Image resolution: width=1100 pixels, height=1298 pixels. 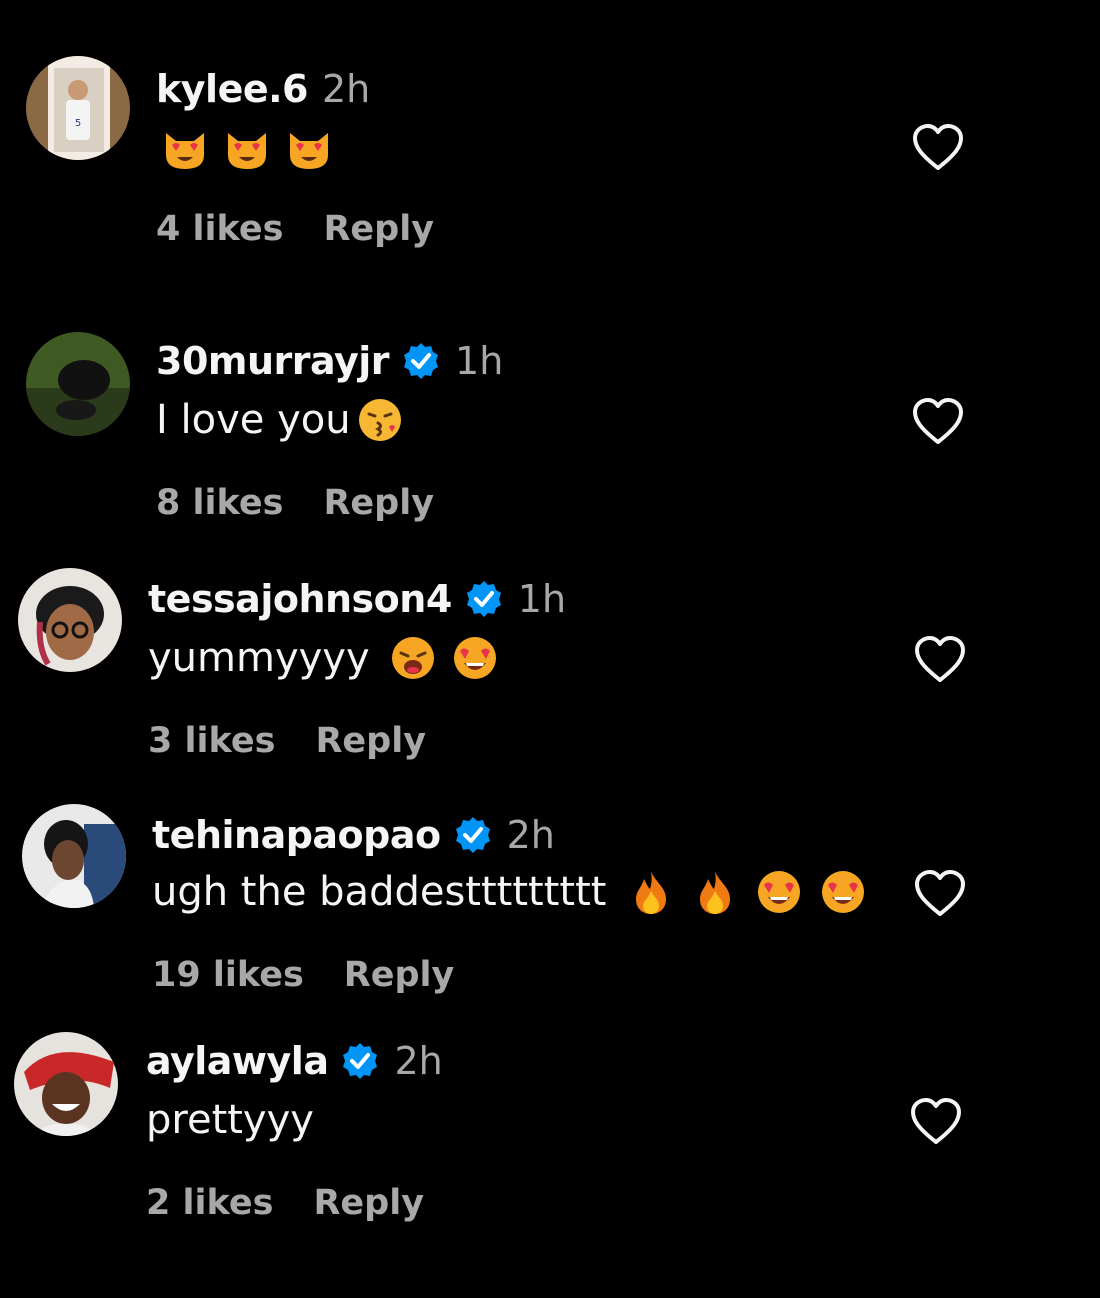 I want to click on like-count: 4 likes, so click(x=219, y=229).